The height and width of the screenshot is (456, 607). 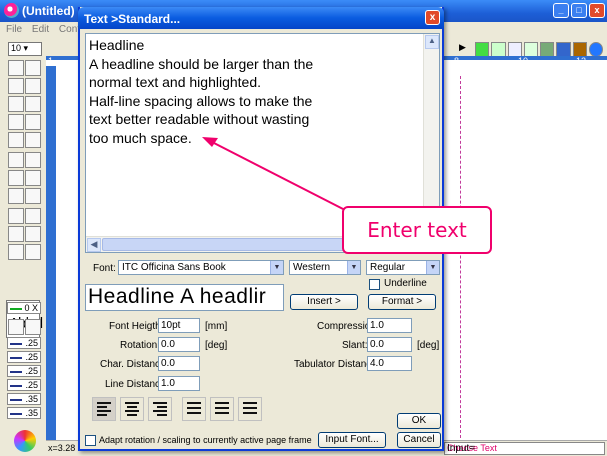 What do you see at coordinates (460, 257) in the screenshot?
I see `page-frame-border` at bounding box center [460, 257].